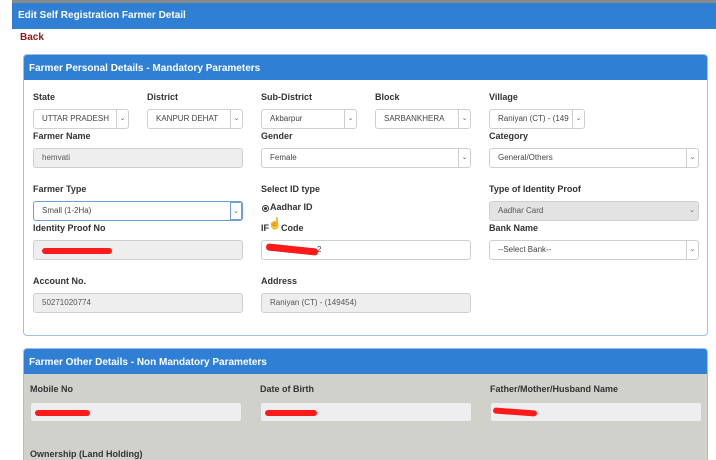  Describe the element at coordinates (387, 97) in the screenshot. I see `block-label: Block` at that location.